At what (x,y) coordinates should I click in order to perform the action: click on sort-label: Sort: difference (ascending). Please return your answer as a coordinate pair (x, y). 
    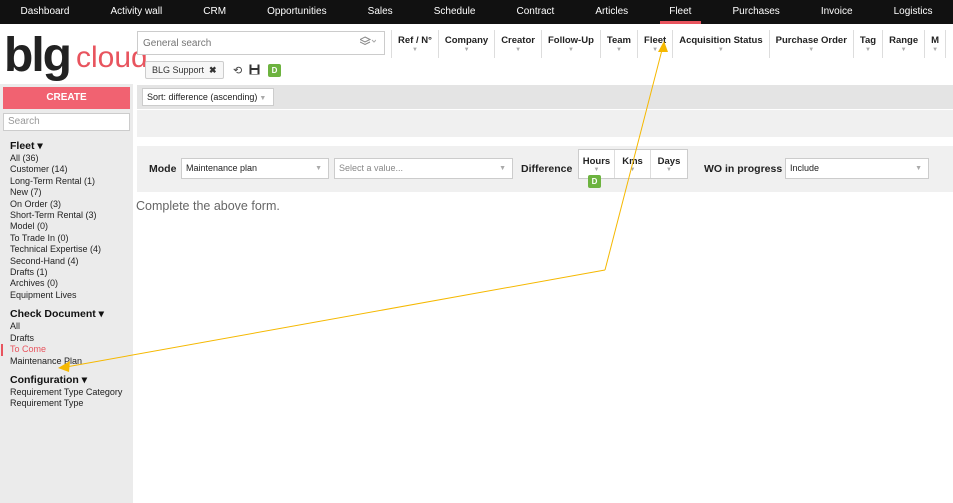
    Looking at the image, I should click on (202, 97).